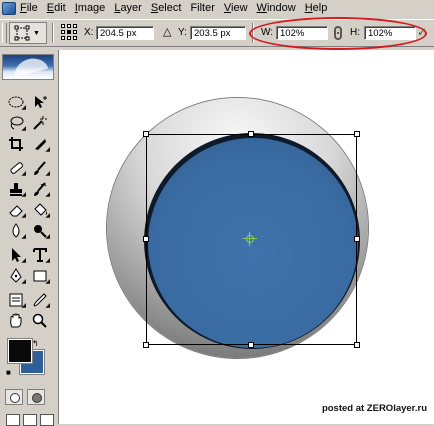 This screenshot has height=426, width=434. What do you see at coordinates (202, 8) in the screenshot?
I see `menu-filter: Filter` at bounding box center [202, 8].